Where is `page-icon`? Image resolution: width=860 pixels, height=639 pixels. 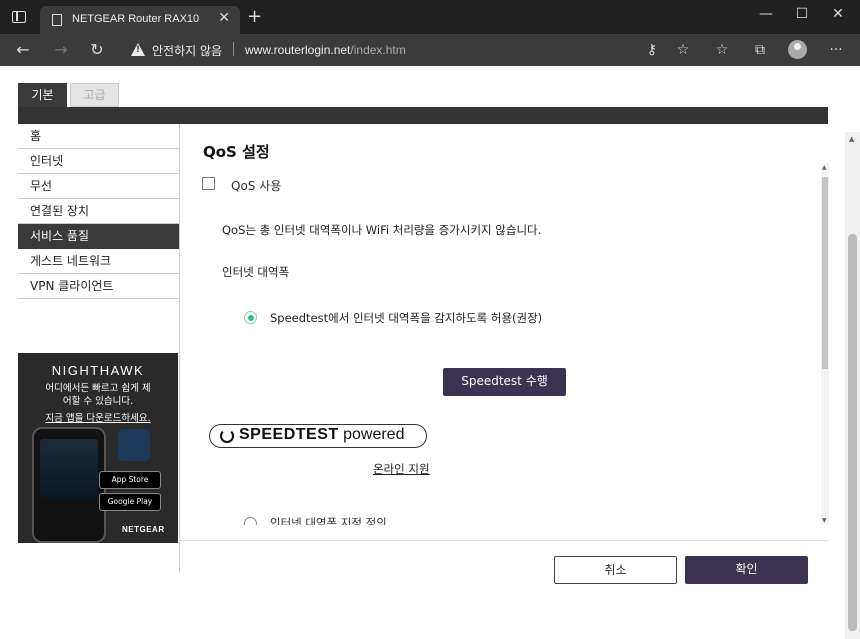
page-icon is located at coordinates (57, 20).